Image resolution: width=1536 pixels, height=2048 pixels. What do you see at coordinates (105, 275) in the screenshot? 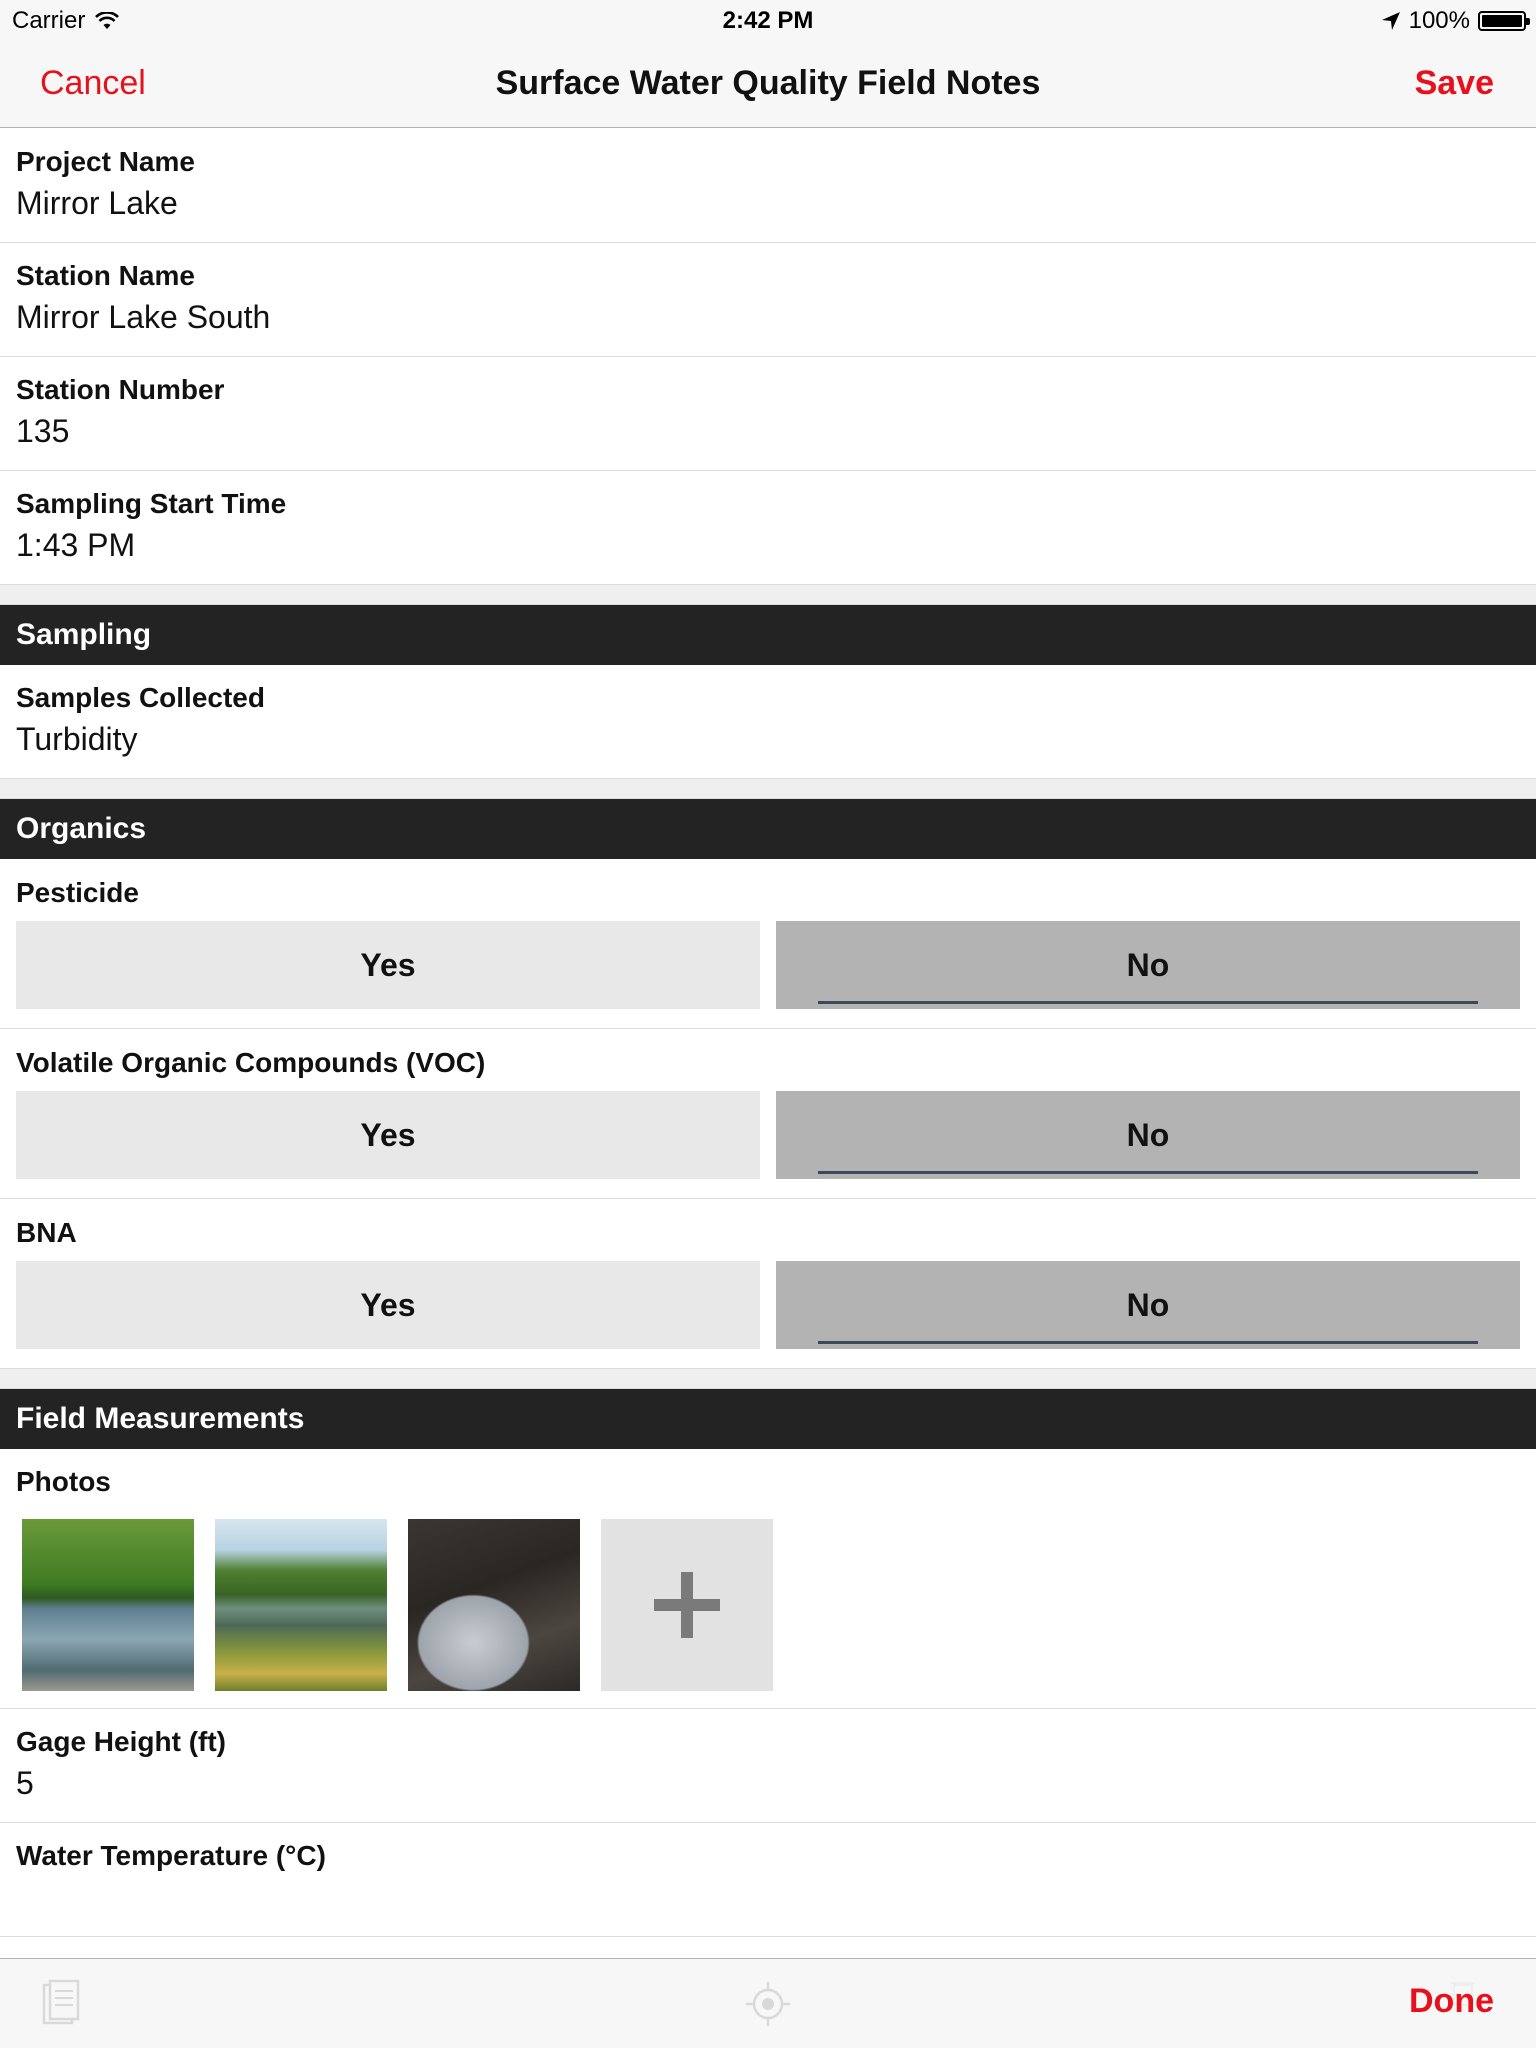
I see `station-name-label: Station Name` at bounding box center [105, 275].